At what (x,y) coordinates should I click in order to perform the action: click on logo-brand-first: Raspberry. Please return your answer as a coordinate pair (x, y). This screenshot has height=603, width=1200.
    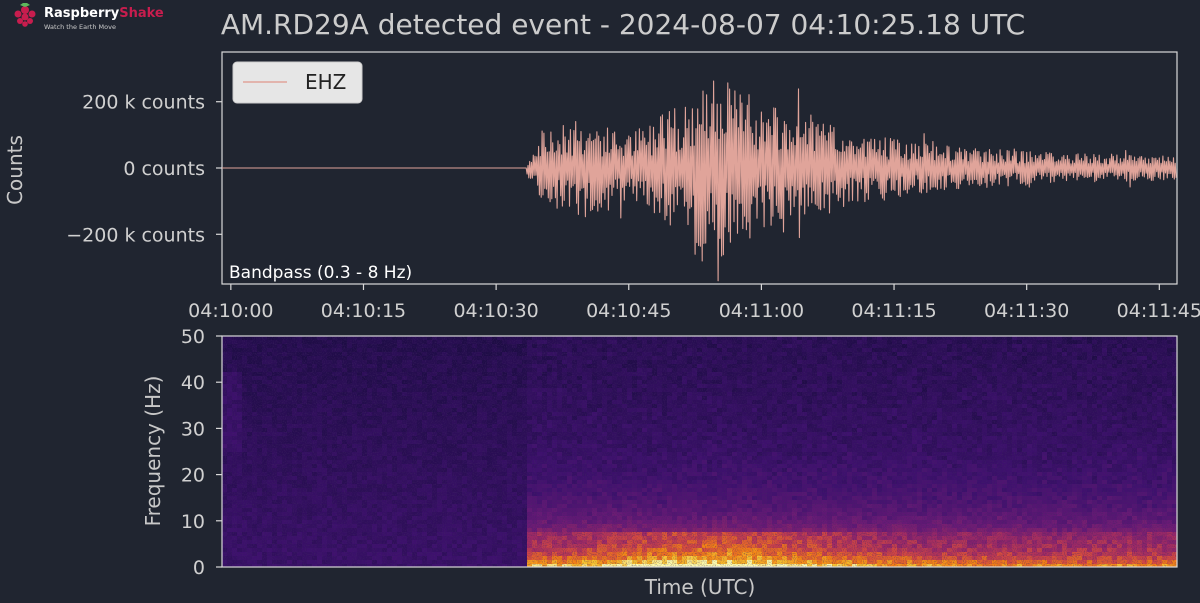
    Looking at the image, I should click on (82, 13).